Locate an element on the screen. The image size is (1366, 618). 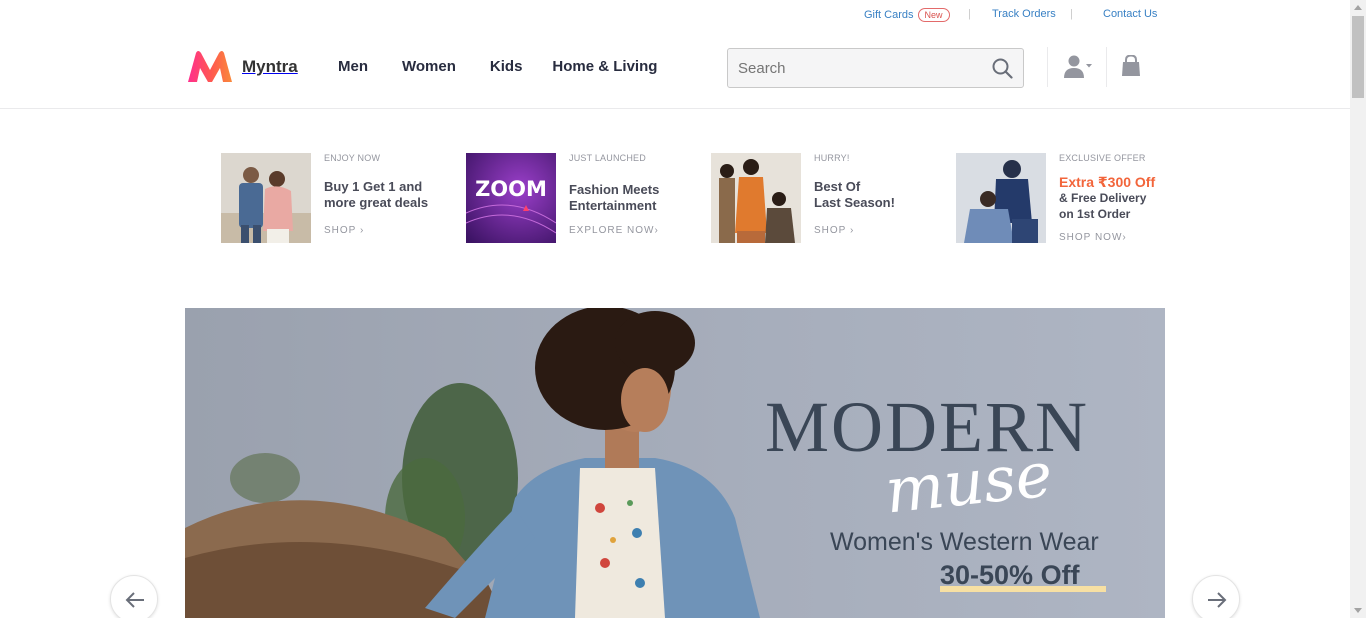
contact-us-link: Contact Us is located at coordinates (1130, 14).